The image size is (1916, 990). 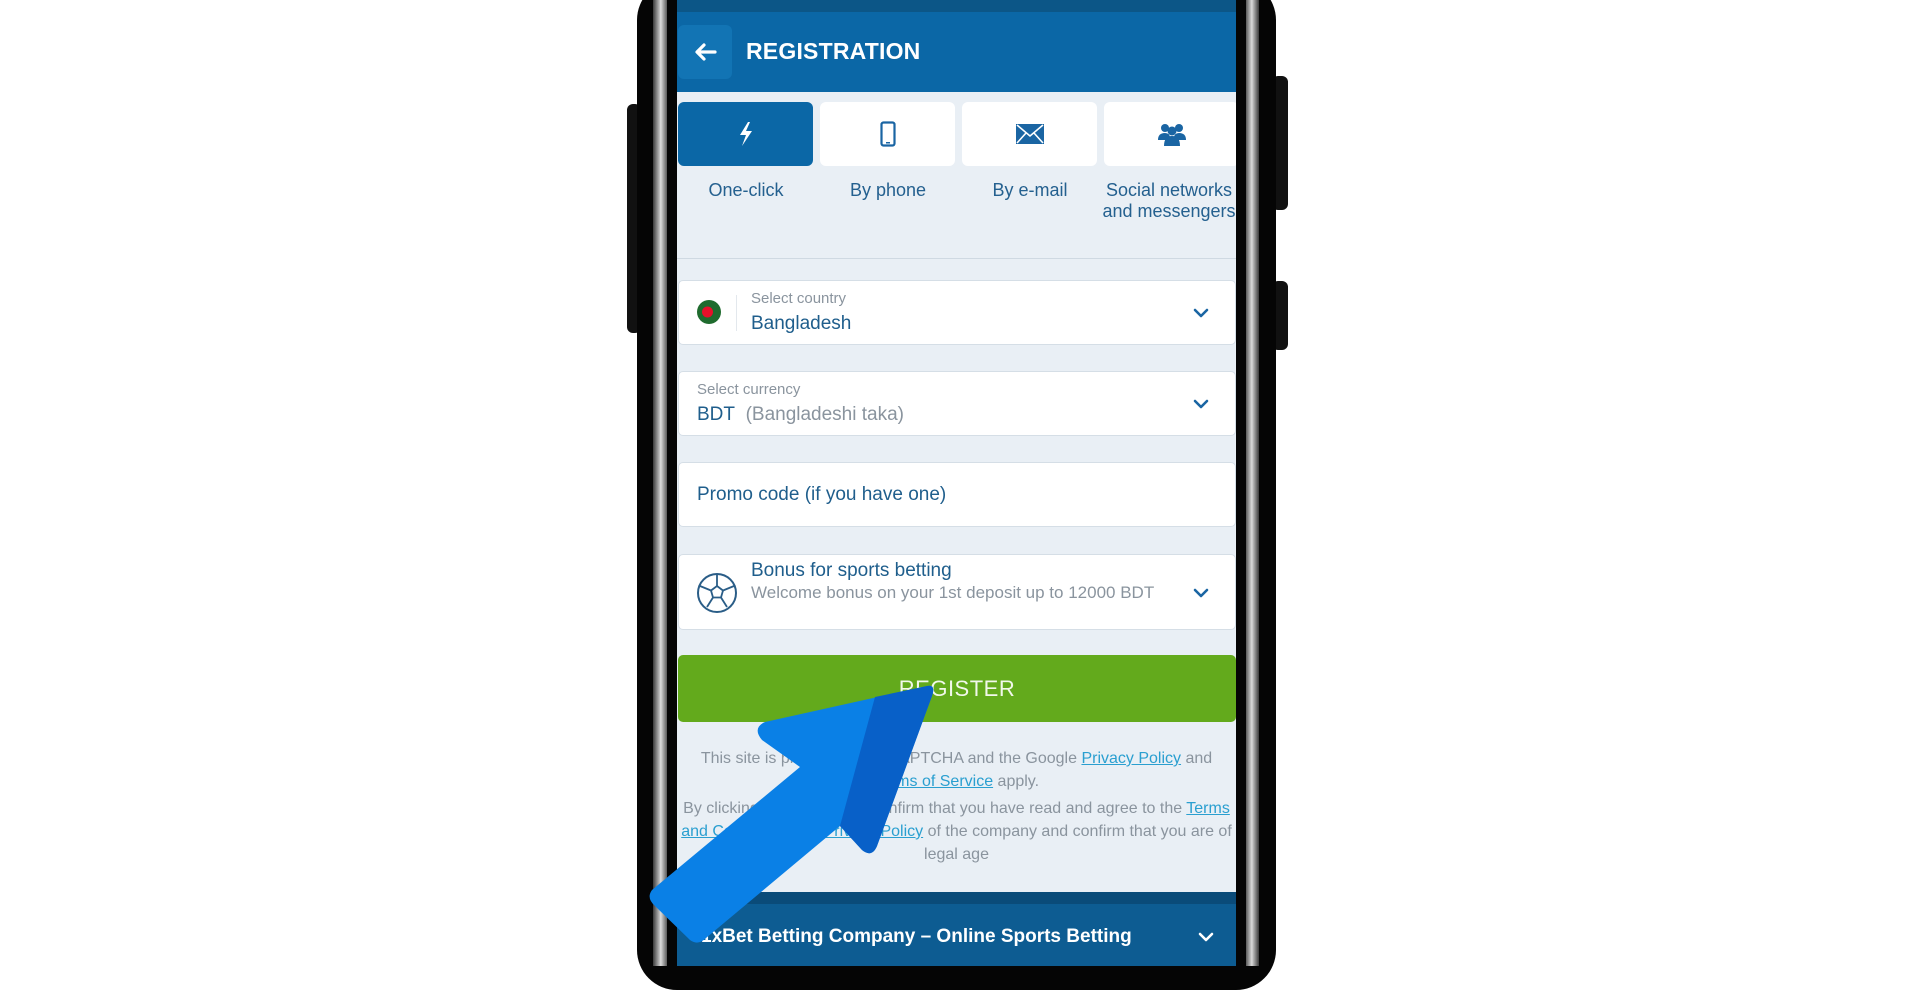 What do you see at coordinates (851, 570) in the screenshot?
I see `bonus-title: Bonus for sports betting` at bounding box center [851, 570].